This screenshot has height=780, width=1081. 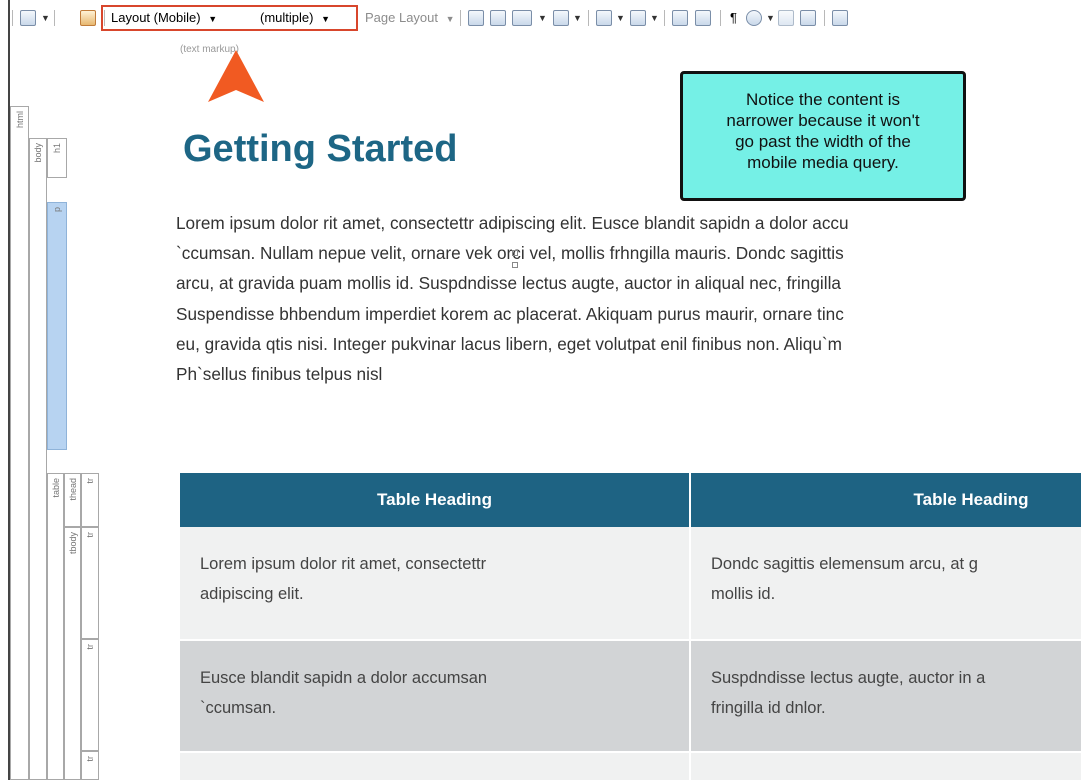 What do you see at coordinates (72, 653) in the screenshot?
I see `structure-bar-tbody: tbody` at bounding box center [72, 653].